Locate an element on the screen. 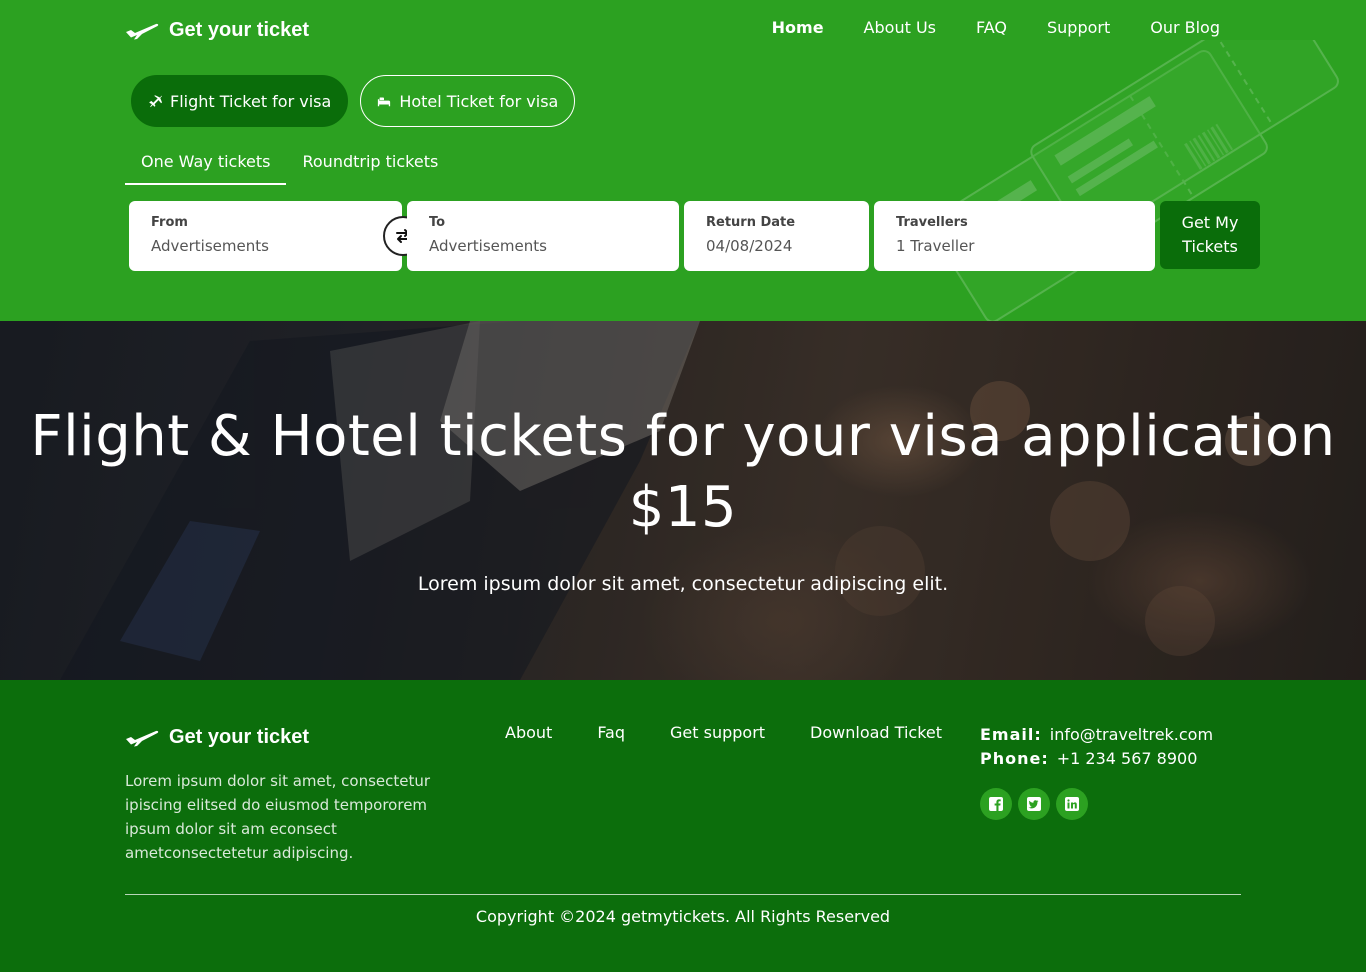 The image size is (1366, 972). from-field: From Advertisements is located at coordinates (276, 236).